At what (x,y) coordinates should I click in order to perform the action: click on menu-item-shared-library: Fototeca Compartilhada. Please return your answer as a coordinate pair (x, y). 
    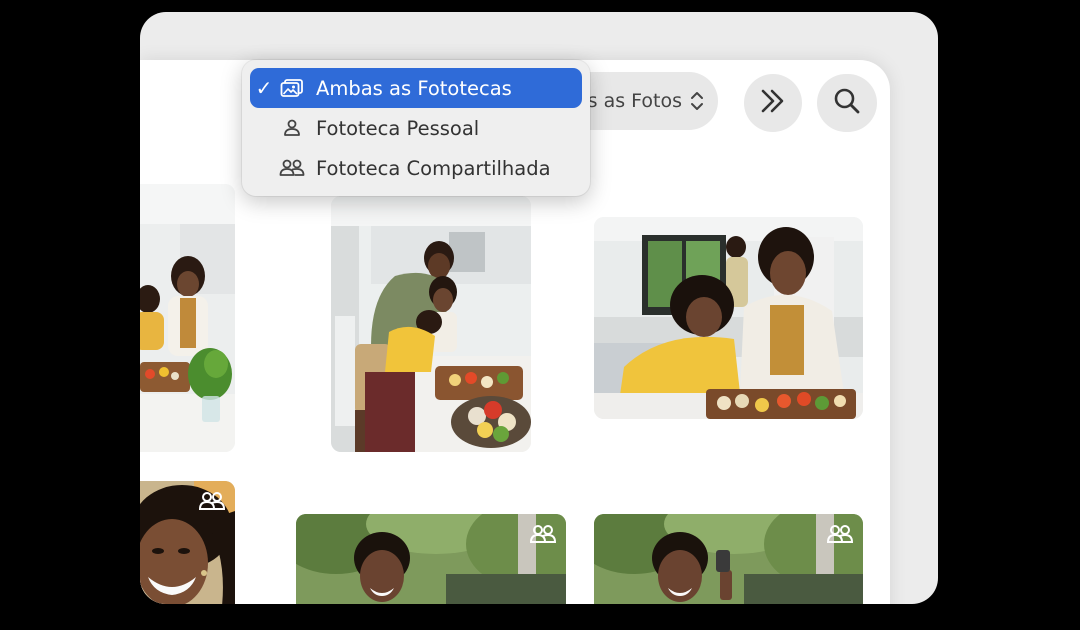
    Looking at the image, I should click on (416, 168).